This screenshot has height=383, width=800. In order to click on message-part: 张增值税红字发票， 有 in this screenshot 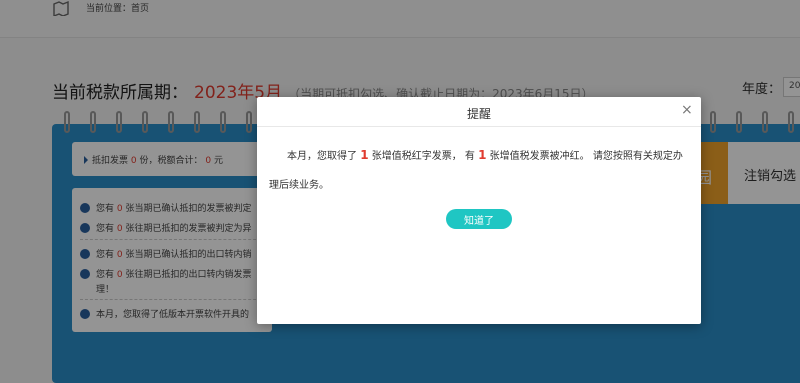, I will do `click(423, 156)`.